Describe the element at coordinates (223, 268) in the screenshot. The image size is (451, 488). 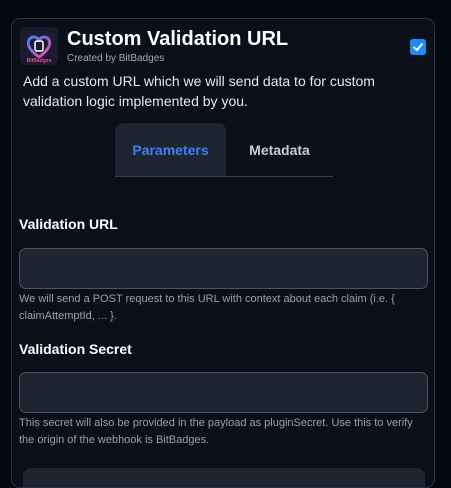
I see `validation-url-input` at that location.